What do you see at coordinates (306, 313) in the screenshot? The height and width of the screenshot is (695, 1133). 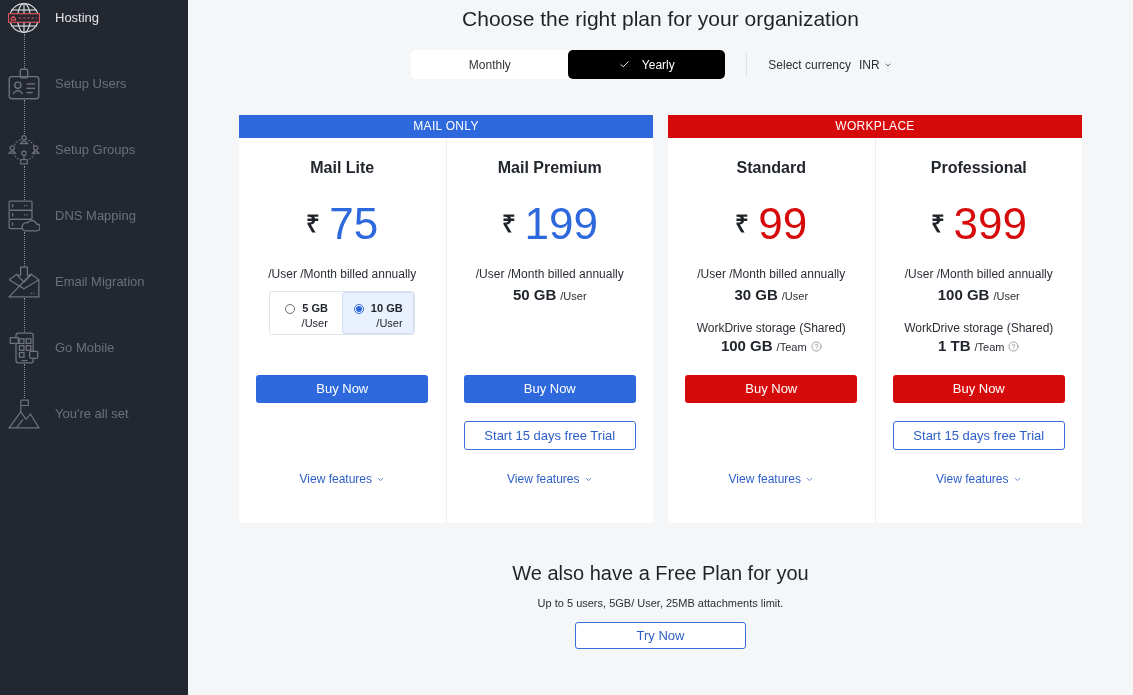 I see `storage-option: 5 GB /User` at bounding box center [306, 313].